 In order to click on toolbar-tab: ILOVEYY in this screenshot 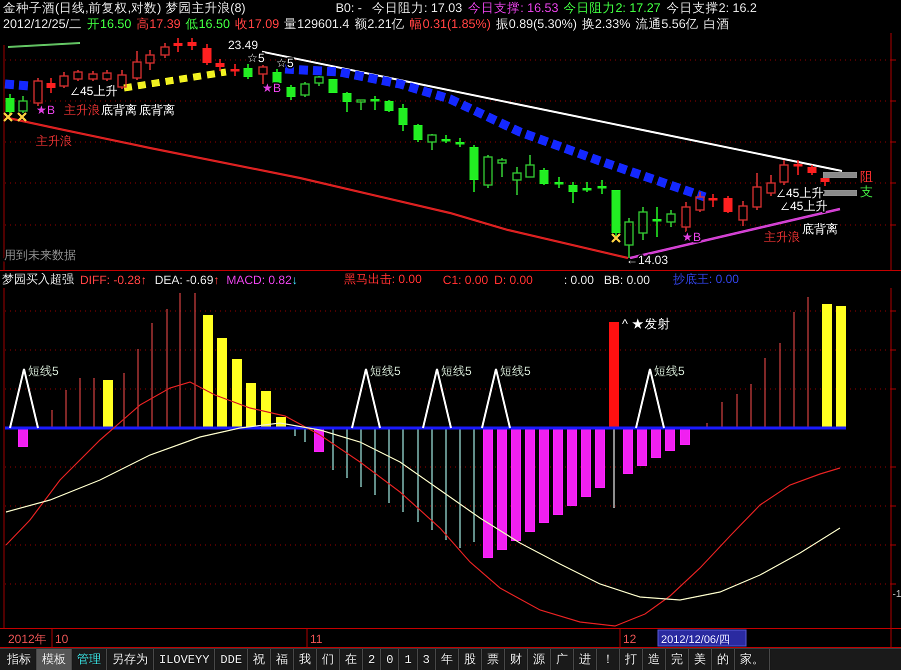, I will do `click(185, 659)`.